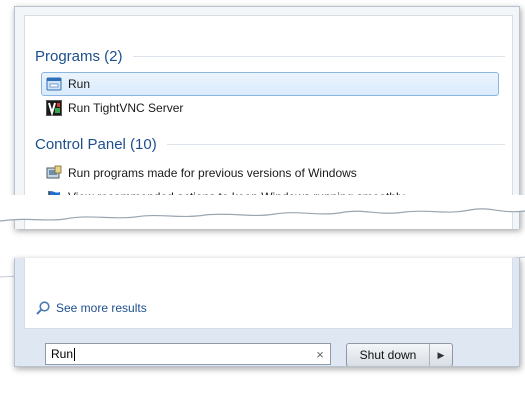 This screenshot has height=394, width=525. What do you see at coordinates (79, 56) in the screenshot?
I see `programs-header-label: Programs (2)` at bounding box center [79, 56].